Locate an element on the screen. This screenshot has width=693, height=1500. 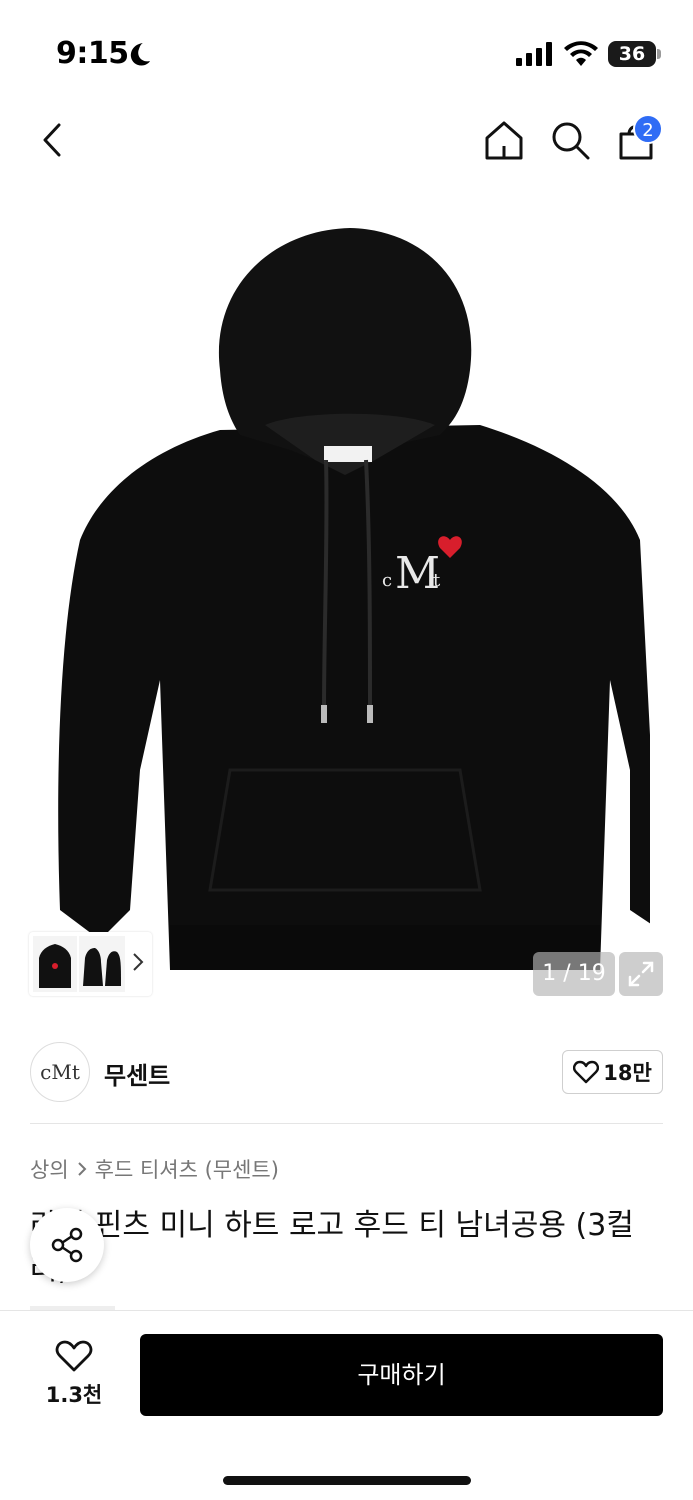
battery-cap is located at coordinates (659, 54).